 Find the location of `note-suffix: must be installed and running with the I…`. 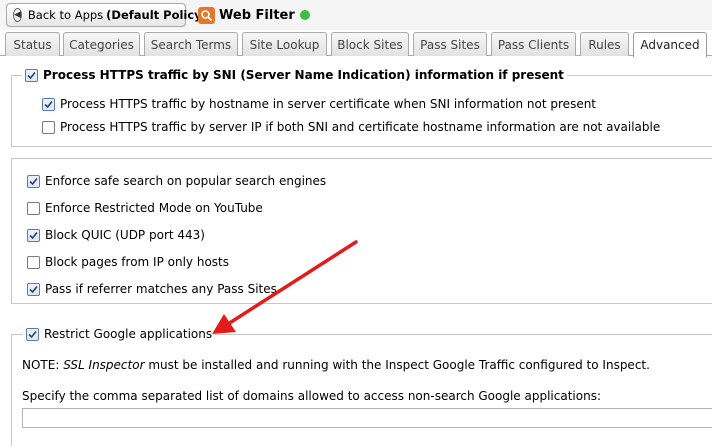

note-suffix: must be installed and running with the I… is located at coordinates (399, 365).